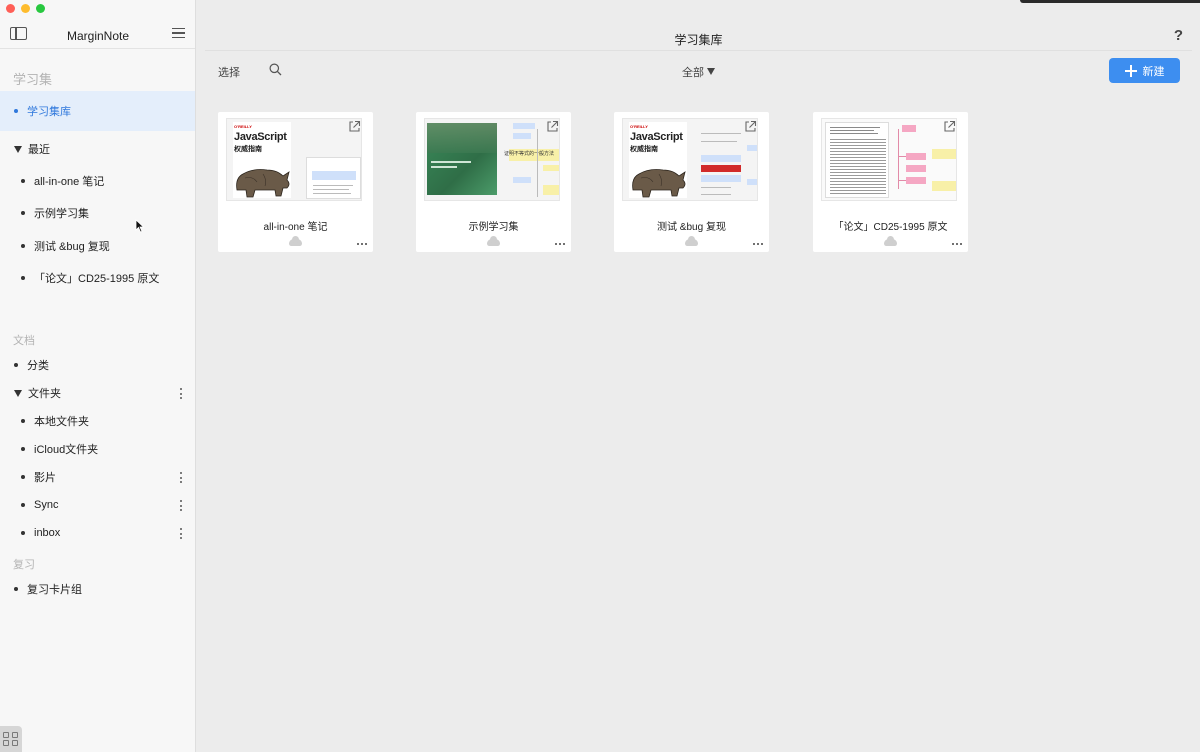  I want to click on sidebar-item-label: iCloud文件夹, so click(66, 450).